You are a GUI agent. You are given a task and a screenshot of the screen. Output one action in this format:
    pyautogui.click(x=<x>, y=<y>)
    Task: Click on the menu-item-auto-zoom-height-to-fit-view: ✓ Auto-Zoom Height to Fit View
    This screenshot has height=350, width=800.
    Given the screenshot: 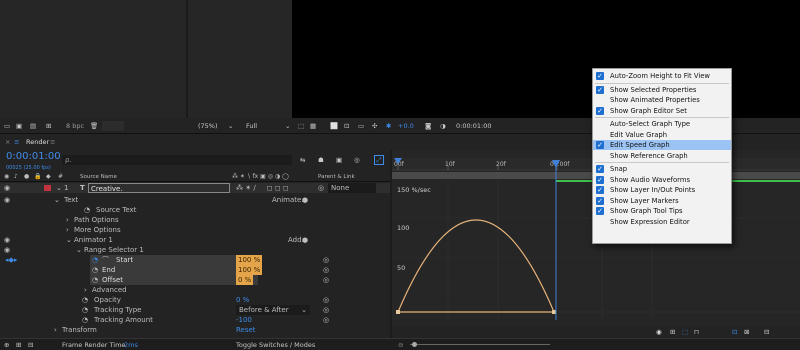 What is the action you would take?
    pyautogui.click(x=662, y=76)
    